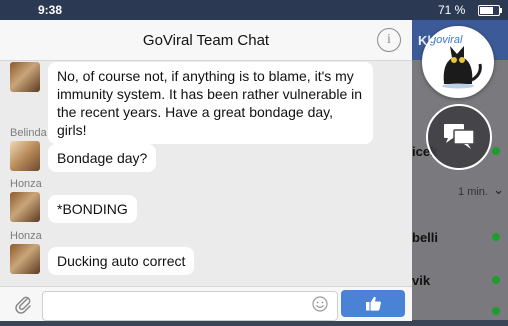 Image resolution: width=508 pixels, height=326 pixels. Describe the element at coordinates (121, 261) in the screenshot. I see `message-bubble: Ducking auto correct` at that location.